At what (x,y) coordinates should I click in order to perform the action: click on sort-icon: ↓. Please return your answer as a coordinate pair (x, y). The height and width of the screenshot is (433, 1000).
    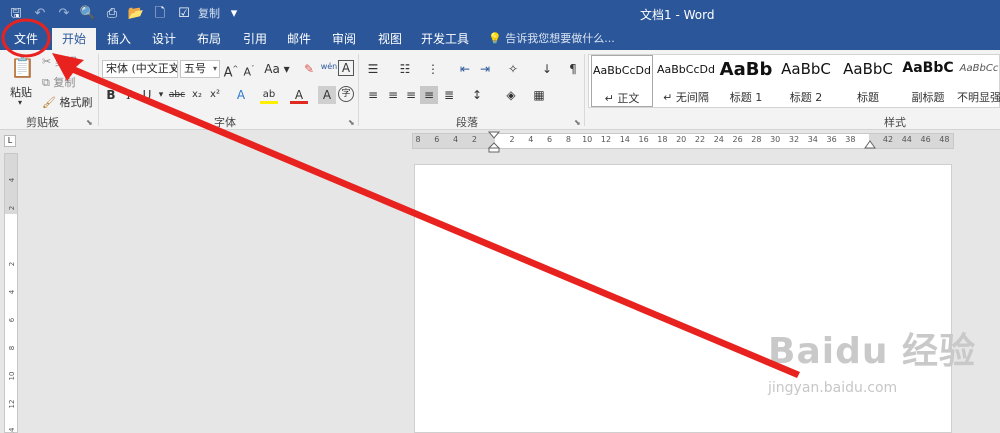
    Looking at the image, I should click on (547, 69).